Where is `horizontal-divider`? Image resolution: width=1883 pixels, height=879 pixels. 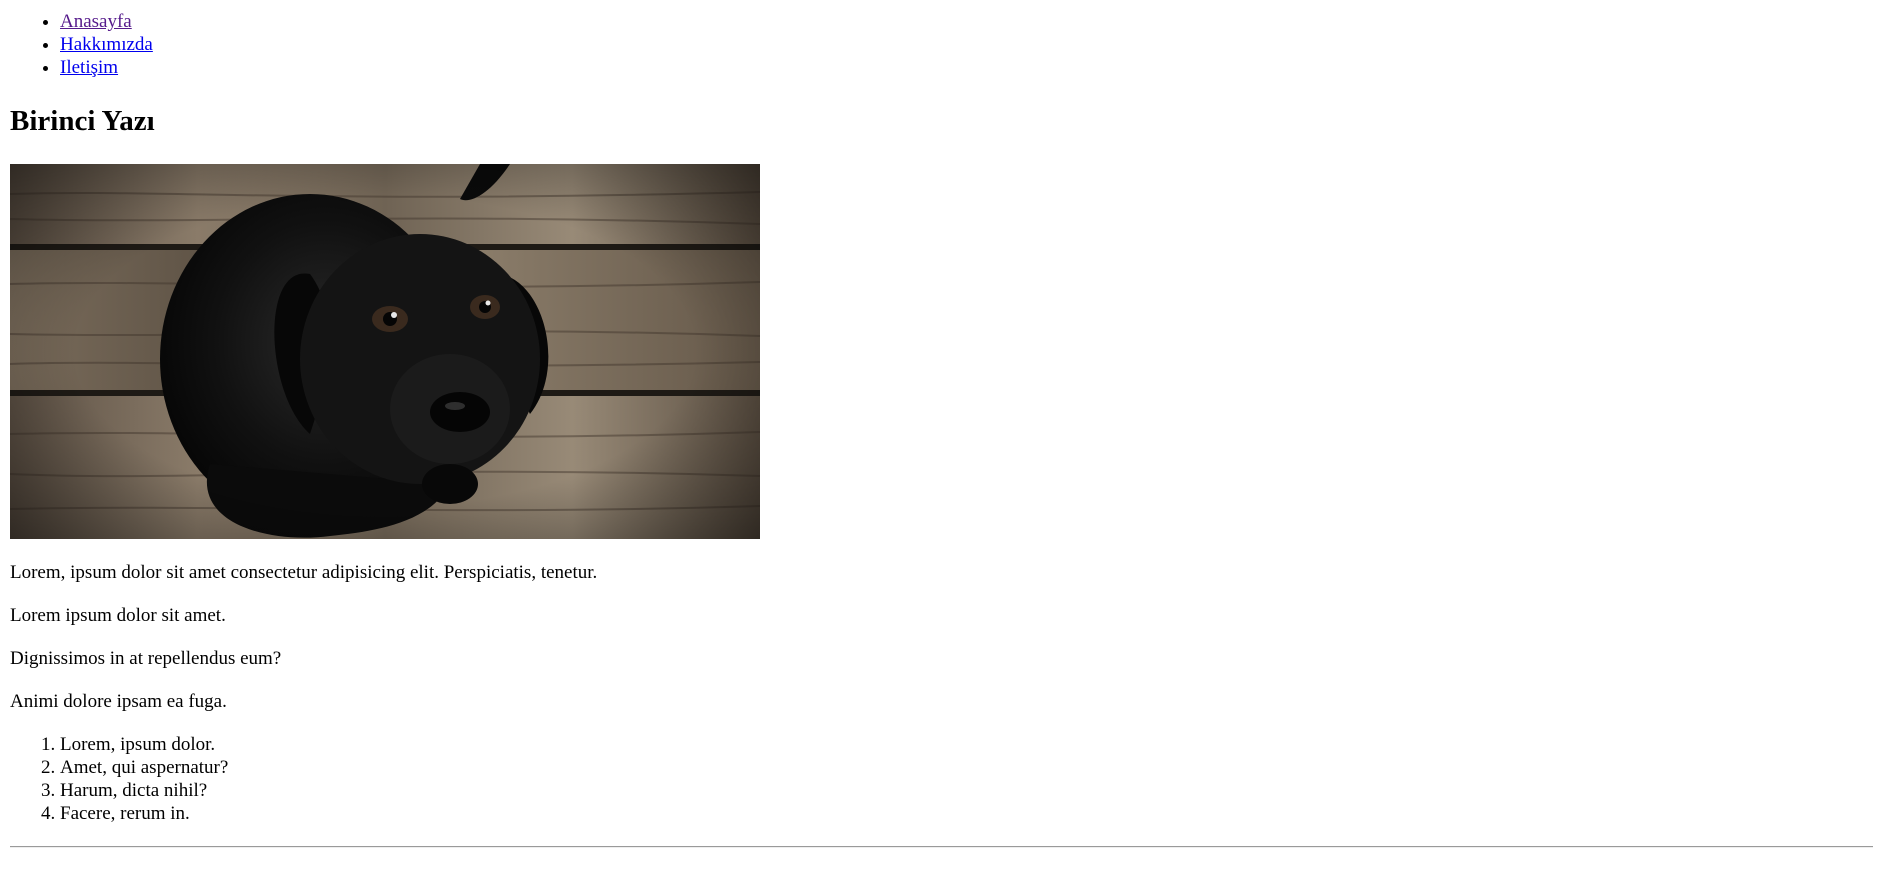 horizontal-divider is located at coordinates (941, 847).